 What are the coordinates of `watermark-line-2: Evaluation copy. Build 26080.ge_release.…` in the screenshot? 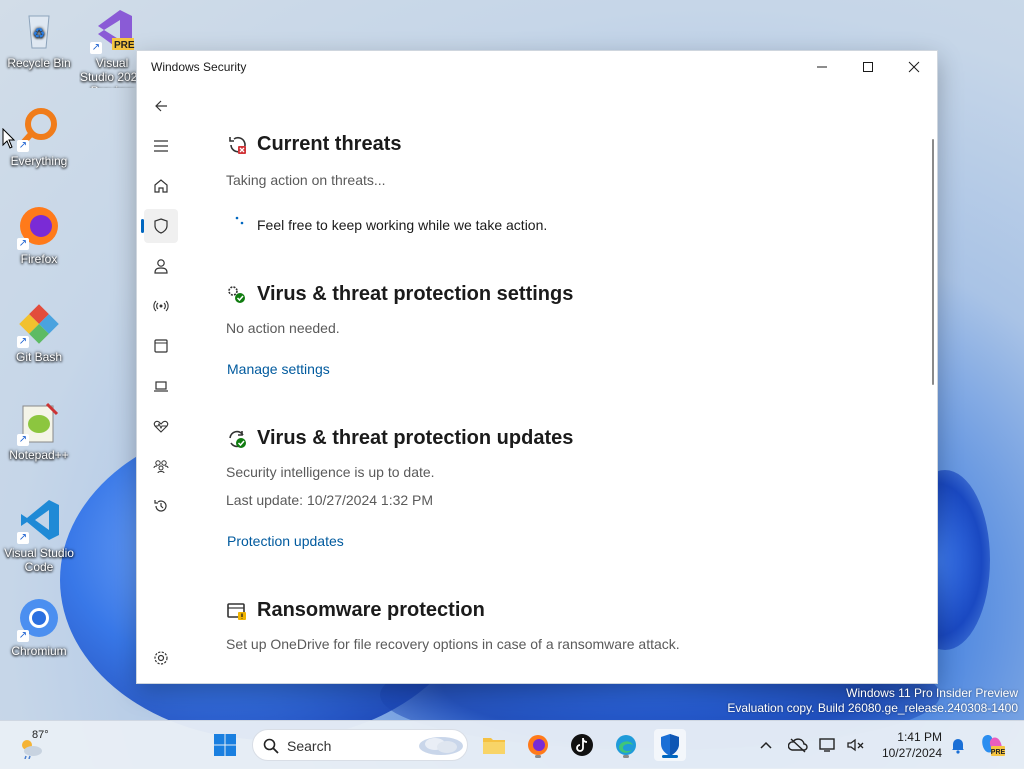 It's located at (872, 708).